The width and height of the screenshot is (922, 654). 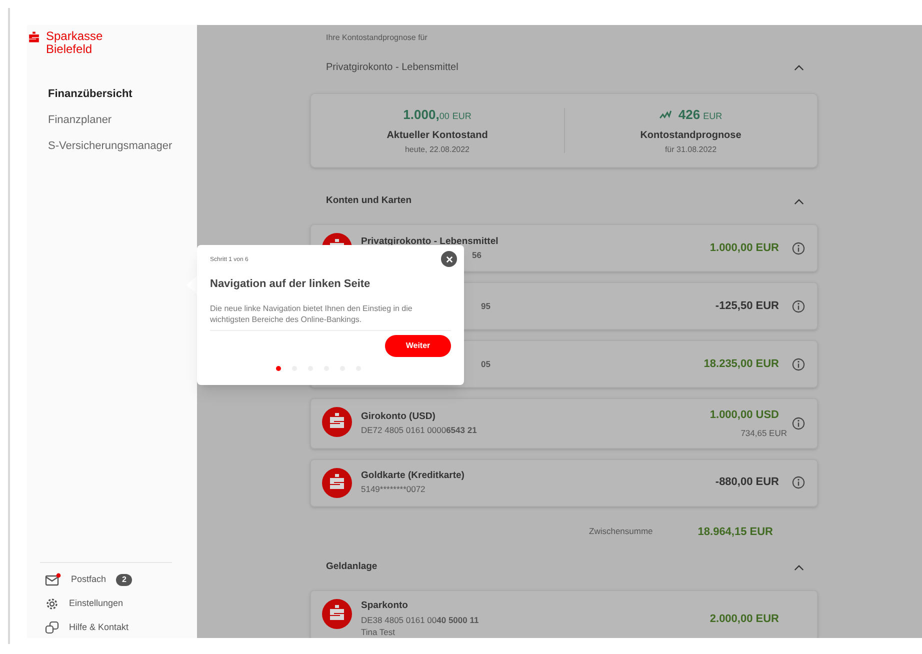 I want to click on account-balance: -880,00 EUR, so click(x=747, y=482).